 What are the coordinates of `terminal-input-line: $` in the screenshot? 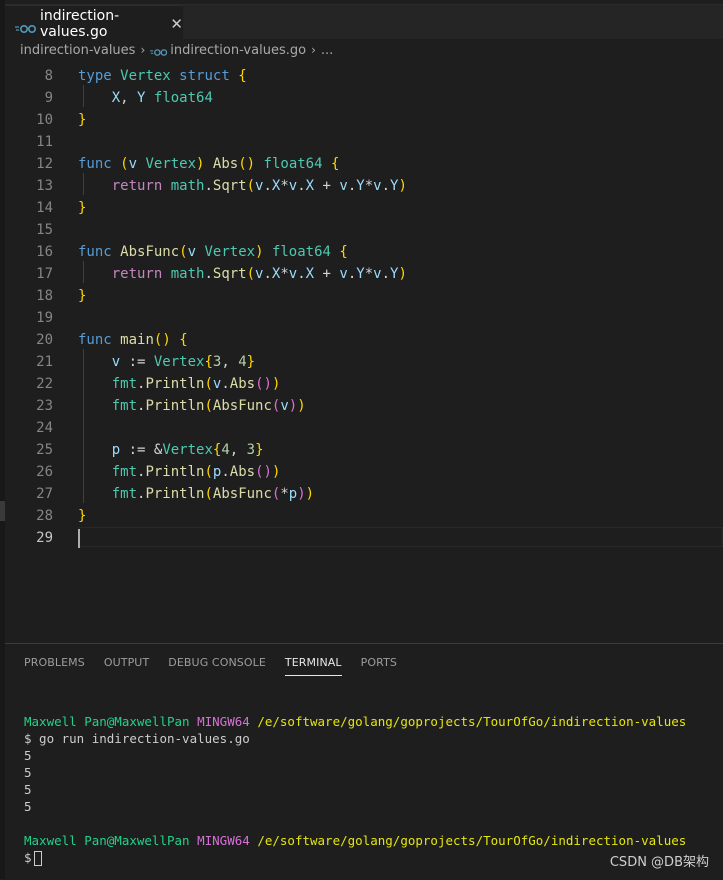 It's located at (33, 857).